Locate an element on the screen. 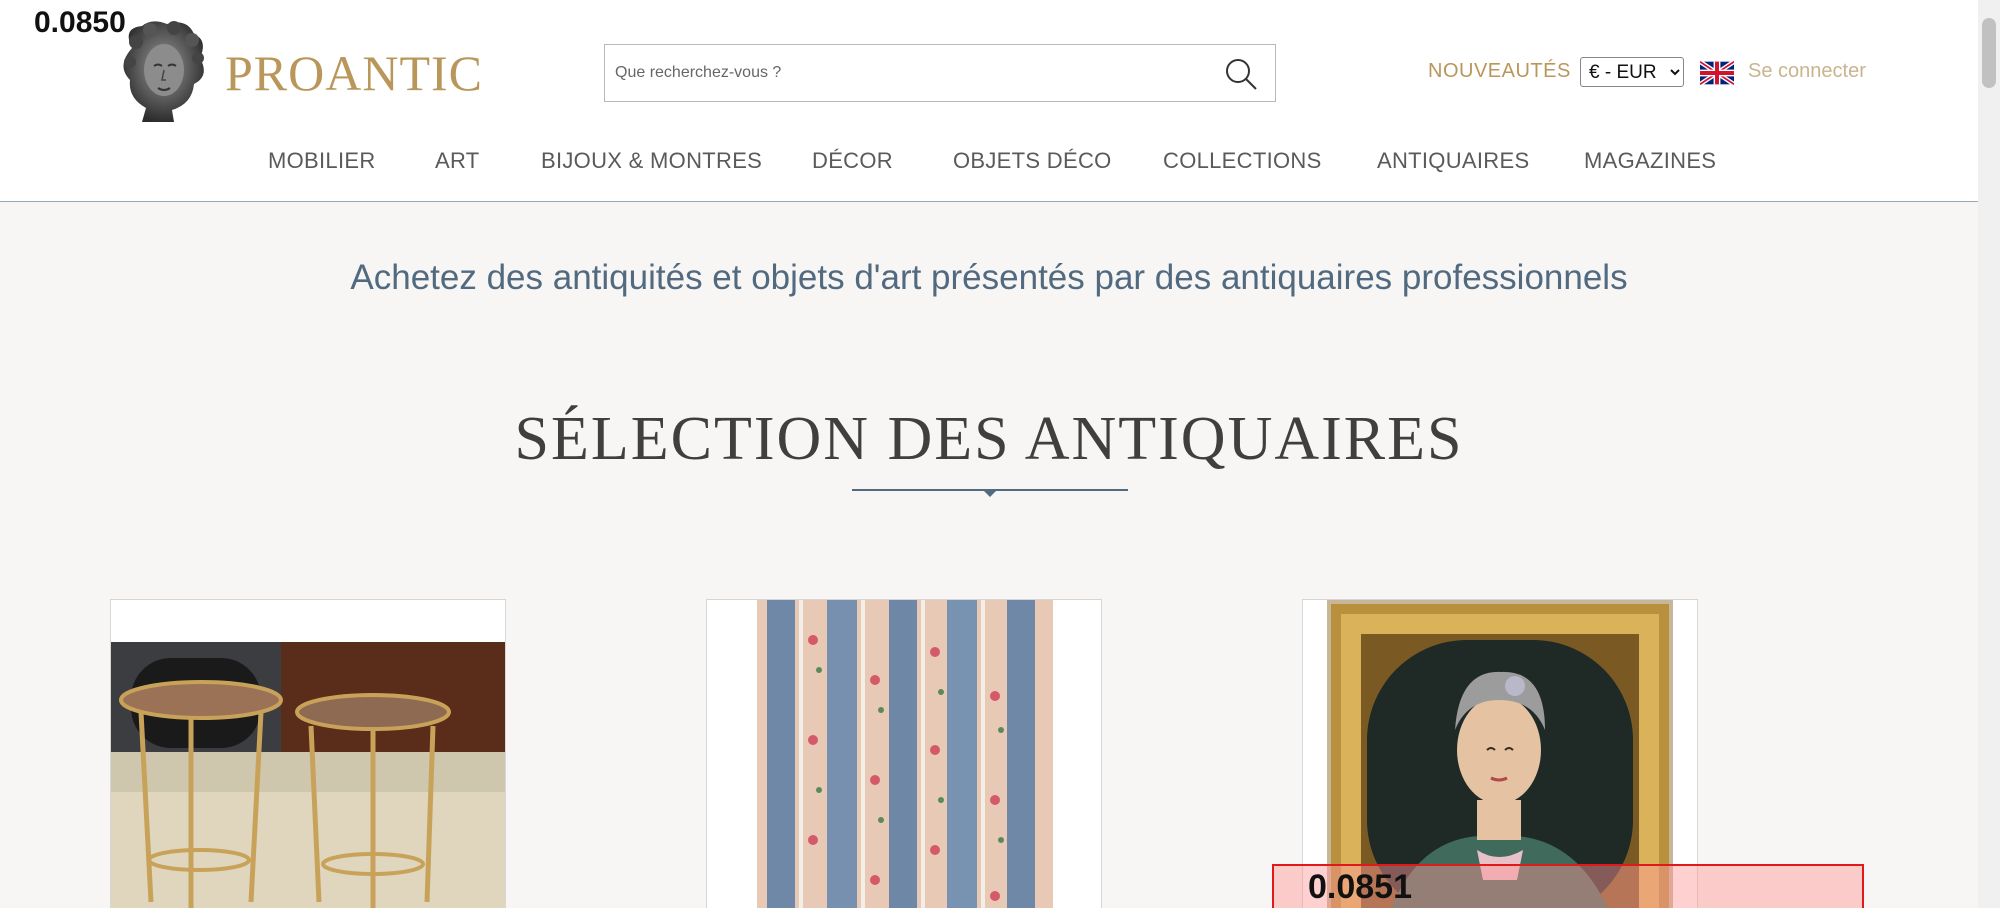  search-icon is located at coordinates (1241, 74).